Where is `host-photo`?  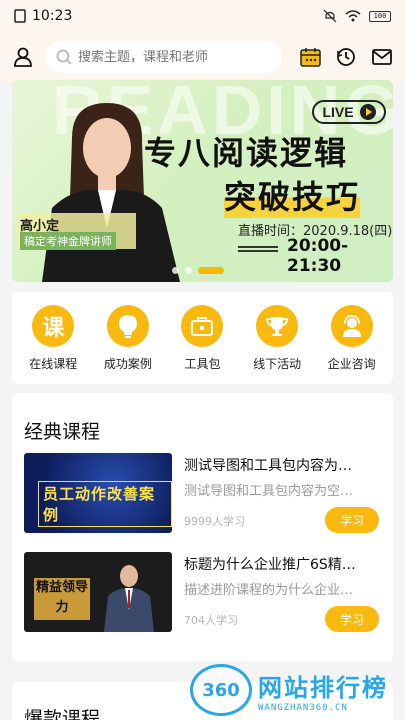
host-photo is located at coordinates (111, 192).